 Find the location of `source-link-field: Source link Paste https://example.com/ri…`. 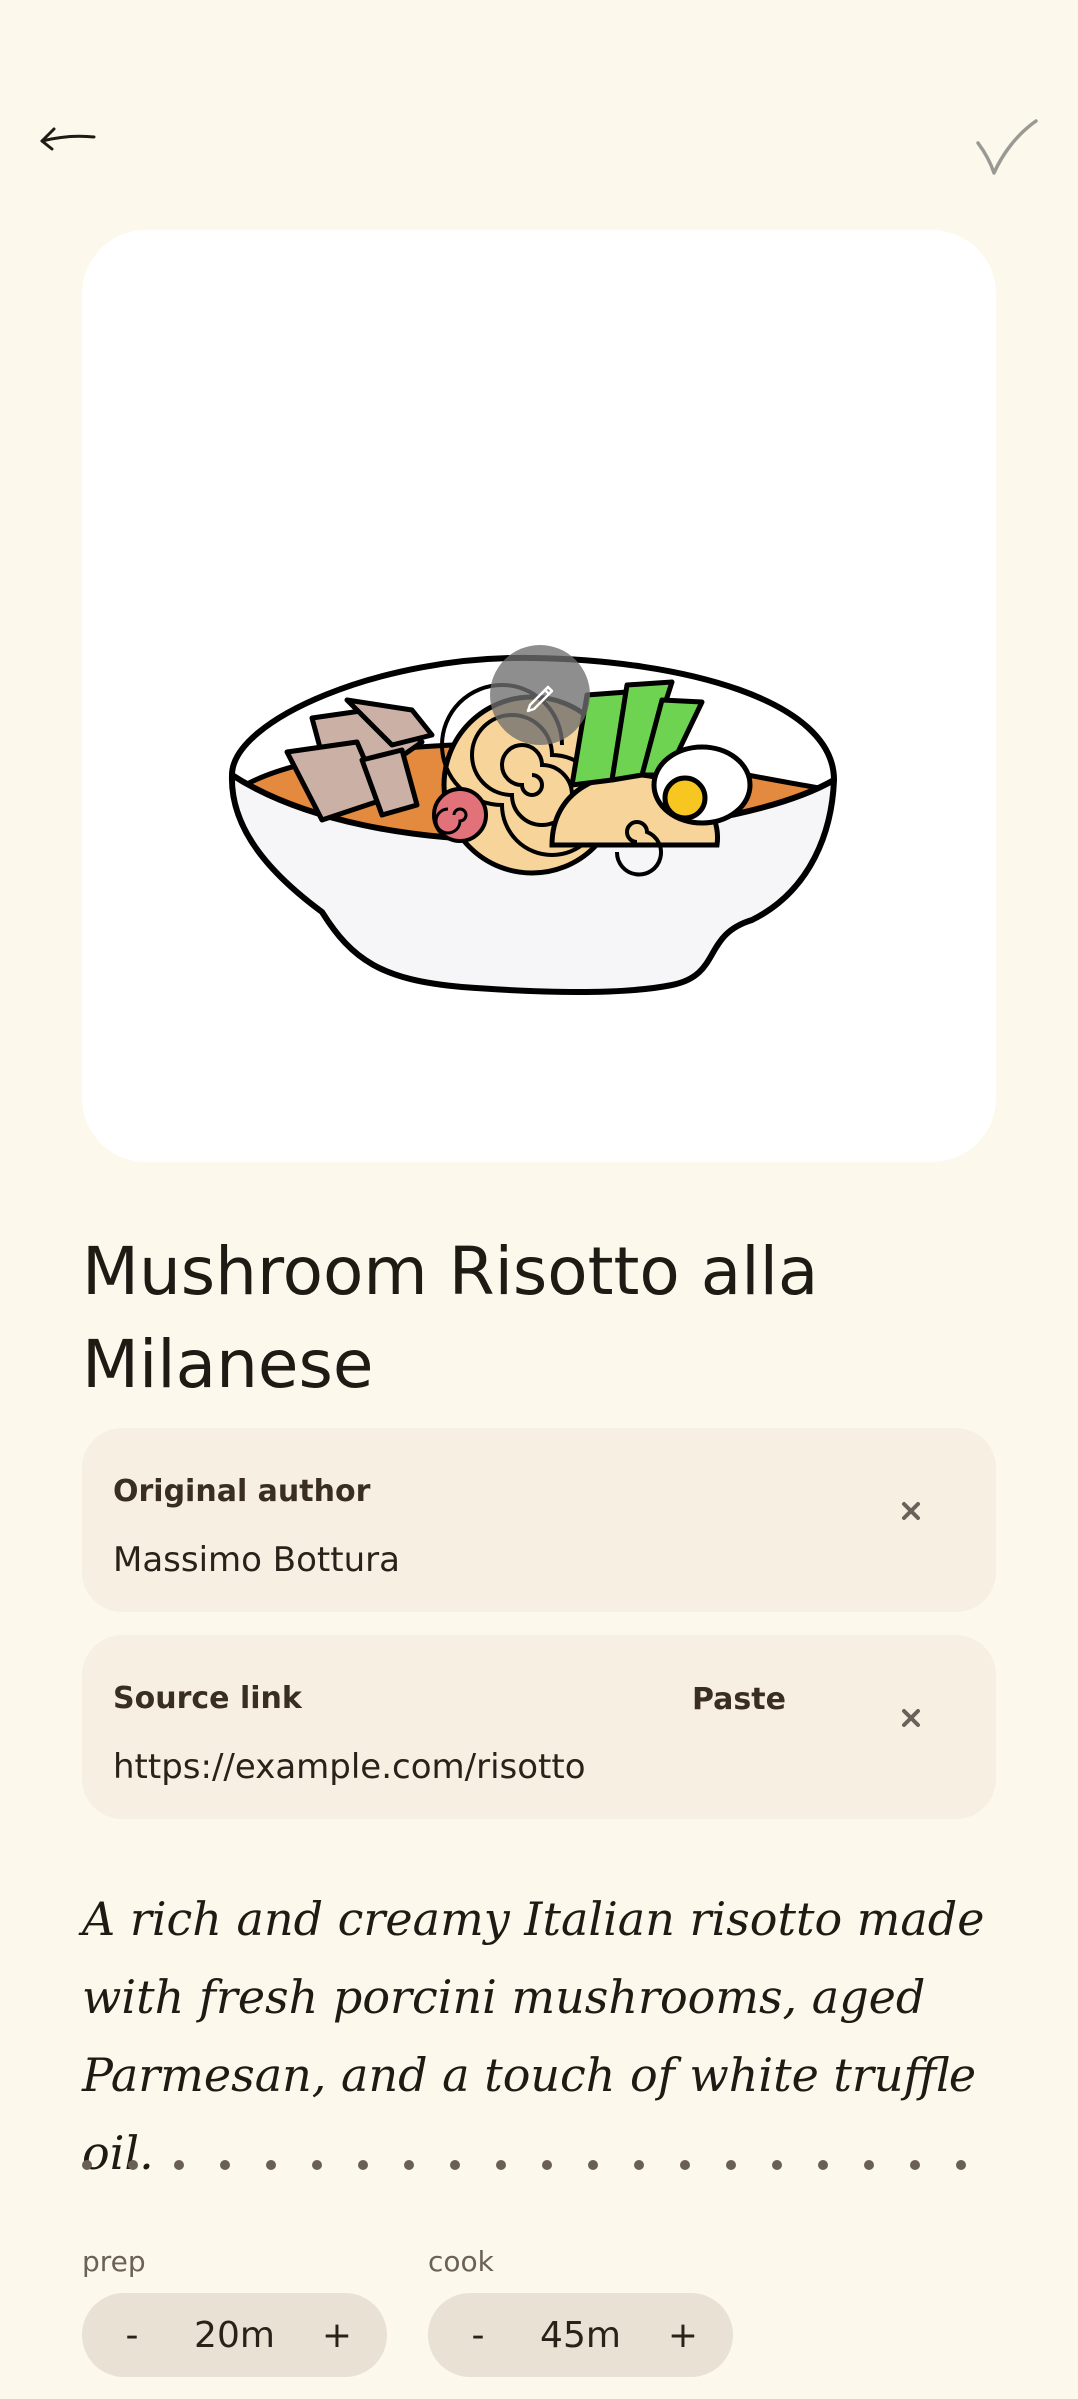

source-link-field: Source link Paste https://example.com/ri… is located at coordinates (539, 1727).